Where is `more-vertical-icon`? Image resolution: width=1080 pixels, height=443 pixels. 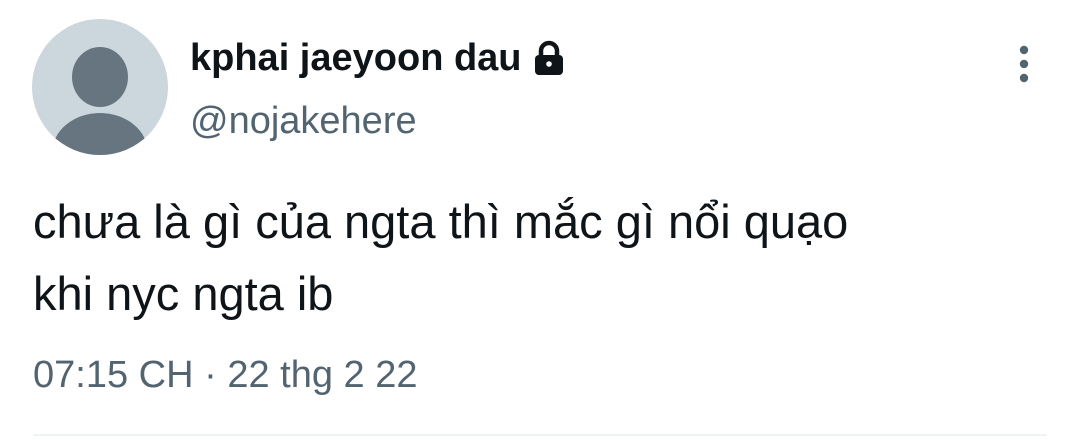 more-vertical-icon is located at coordinates (1024, 64).